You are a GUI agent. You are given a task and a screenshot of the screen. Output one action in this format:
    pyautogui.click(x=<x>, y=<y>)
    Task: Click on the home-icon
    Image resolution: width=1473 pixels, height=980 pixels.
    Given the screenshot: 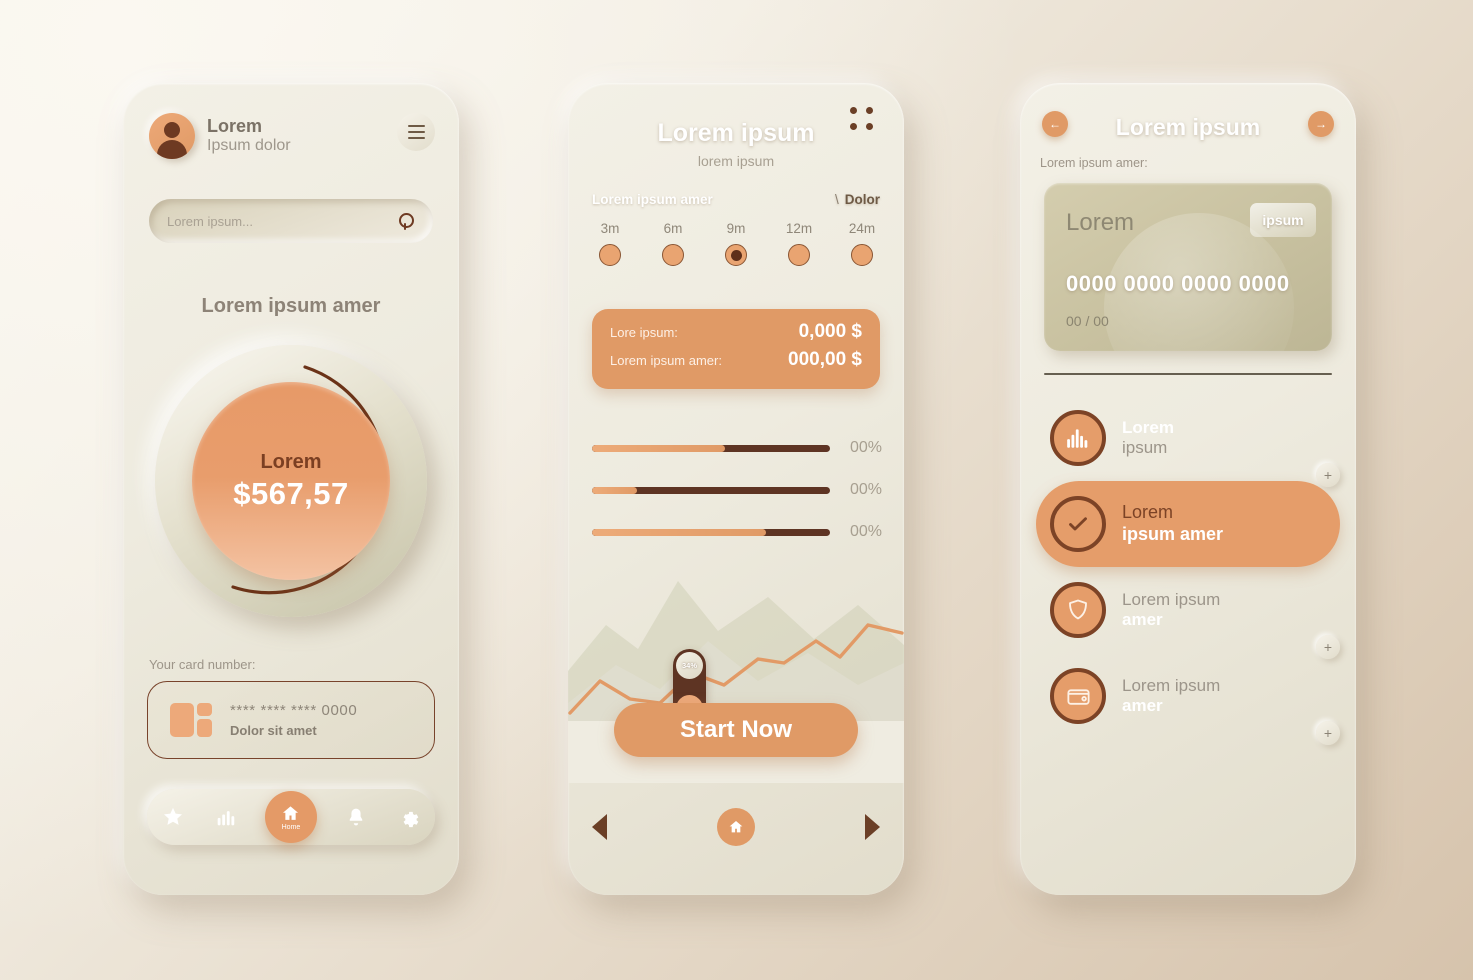 What is the action you would take?
    pyautogui.click(x=736, y=827)
    